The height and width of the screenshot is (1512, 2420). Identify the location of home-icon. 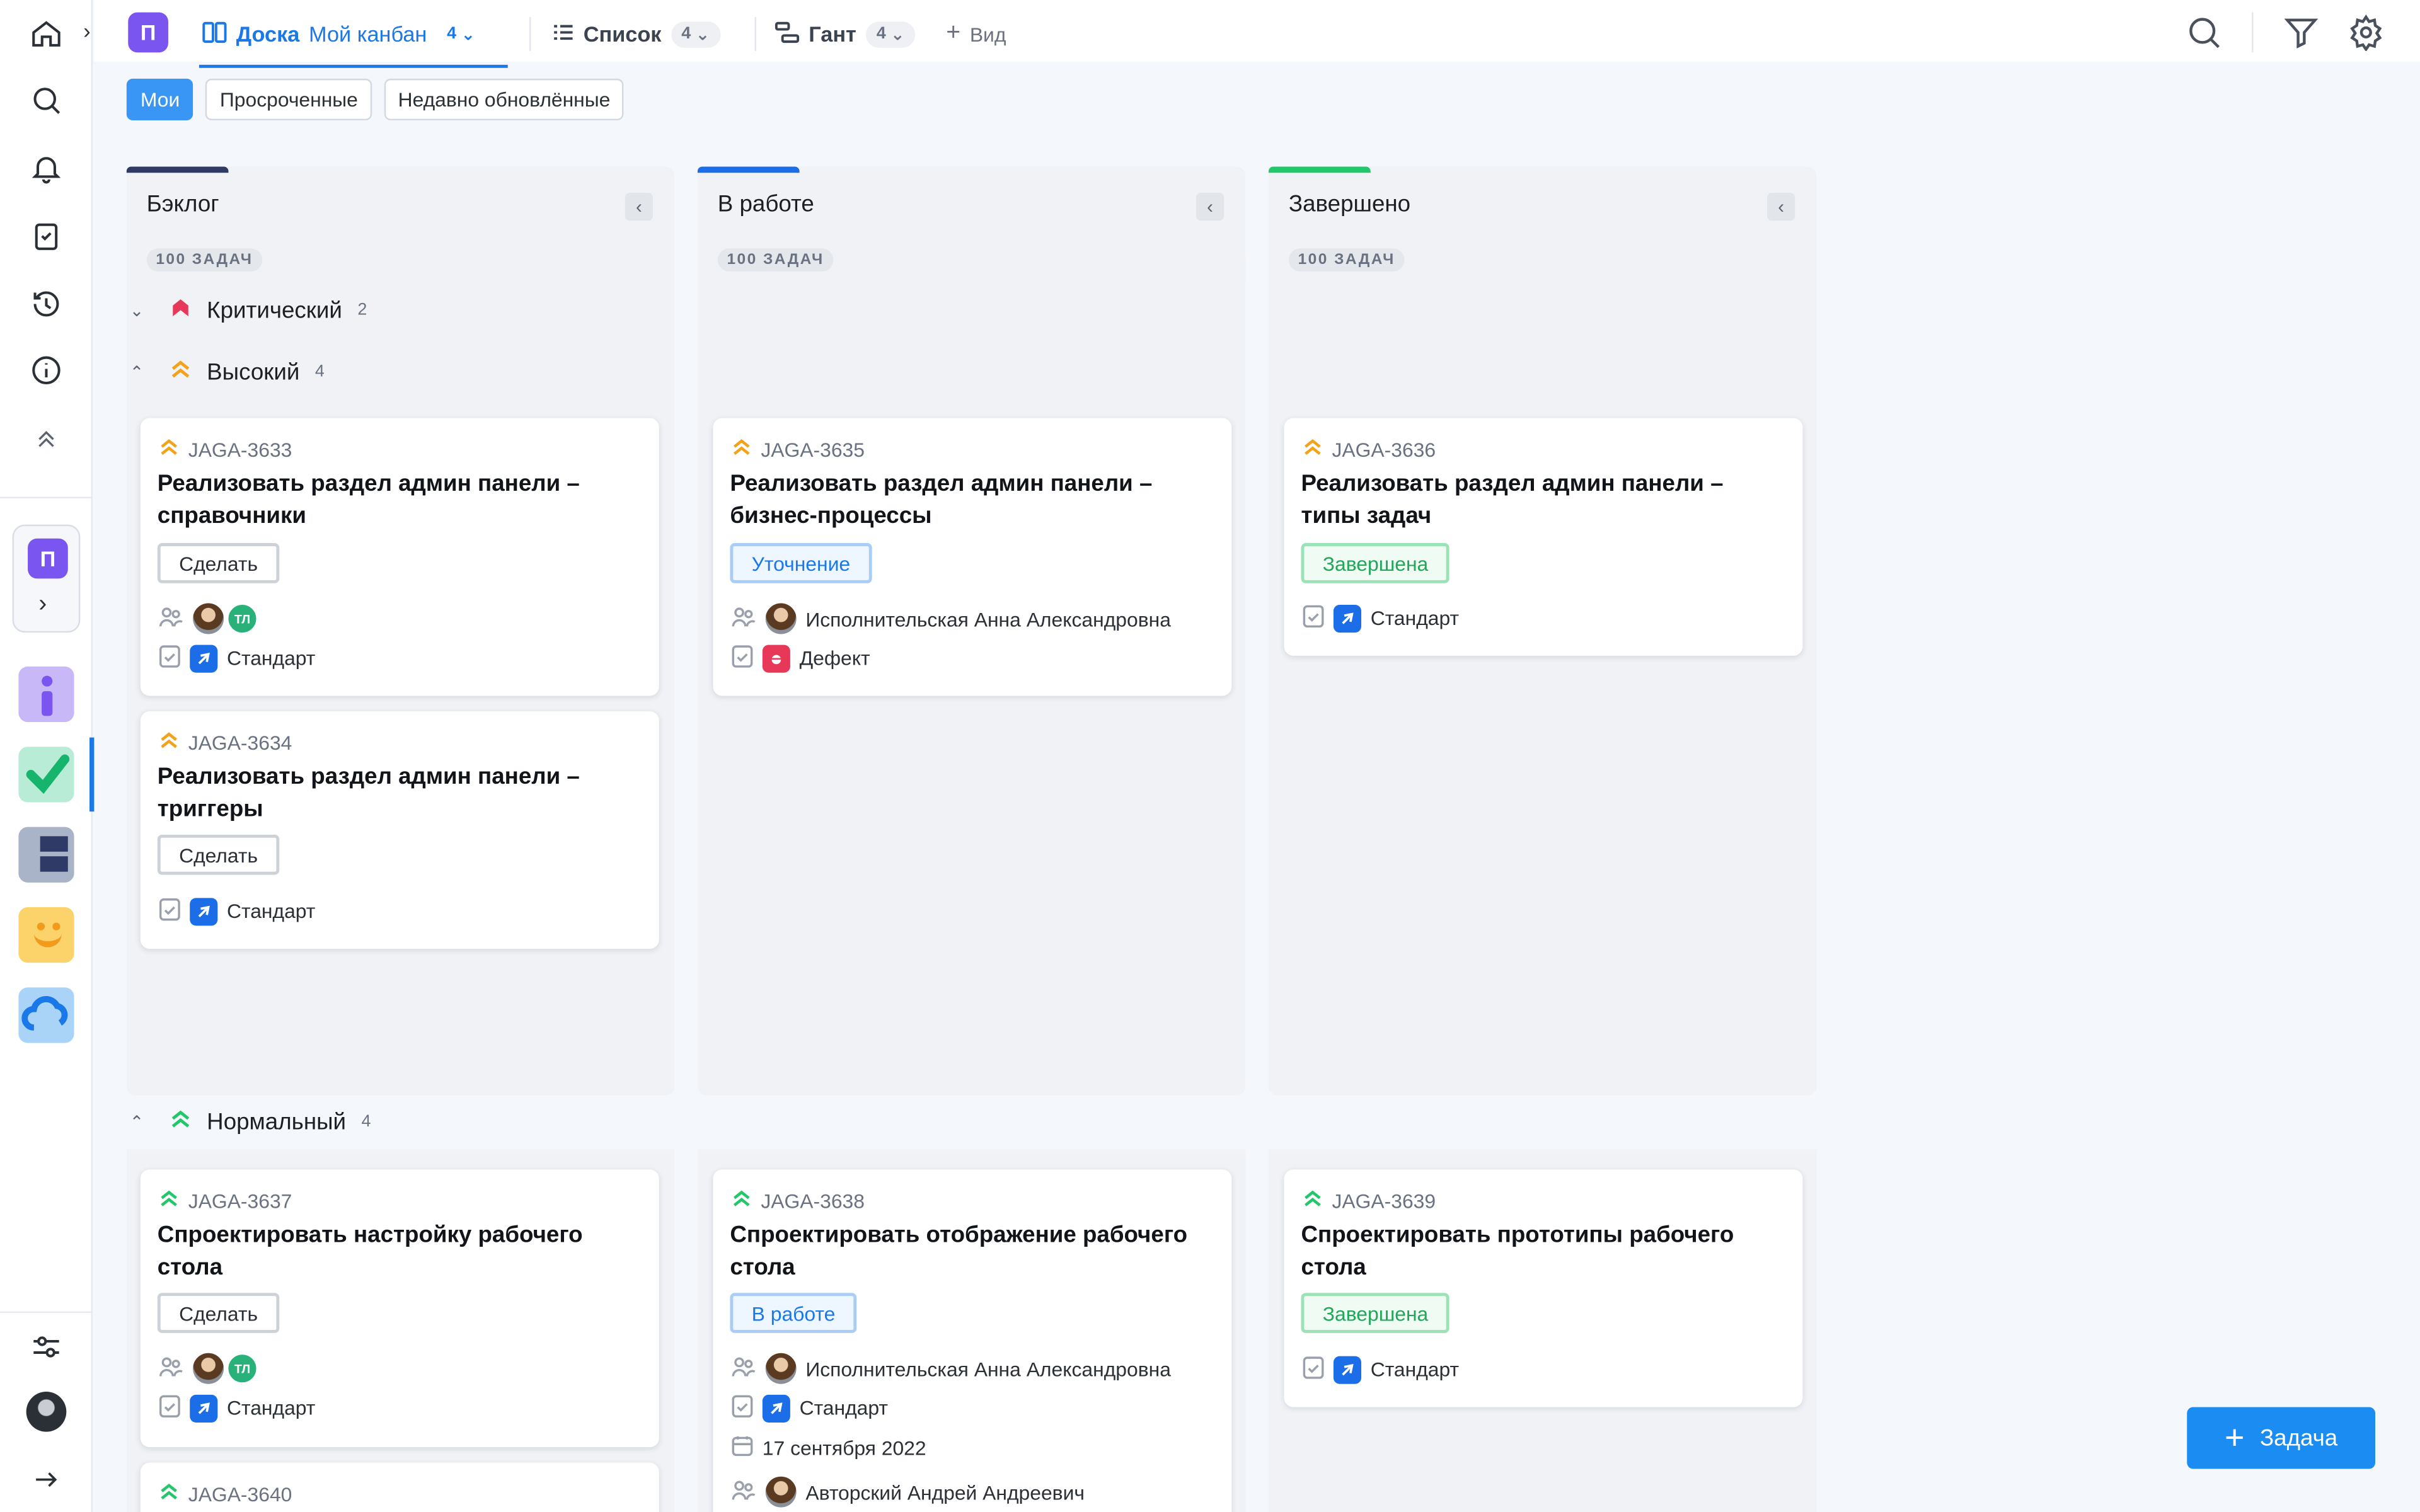
(47, 34).